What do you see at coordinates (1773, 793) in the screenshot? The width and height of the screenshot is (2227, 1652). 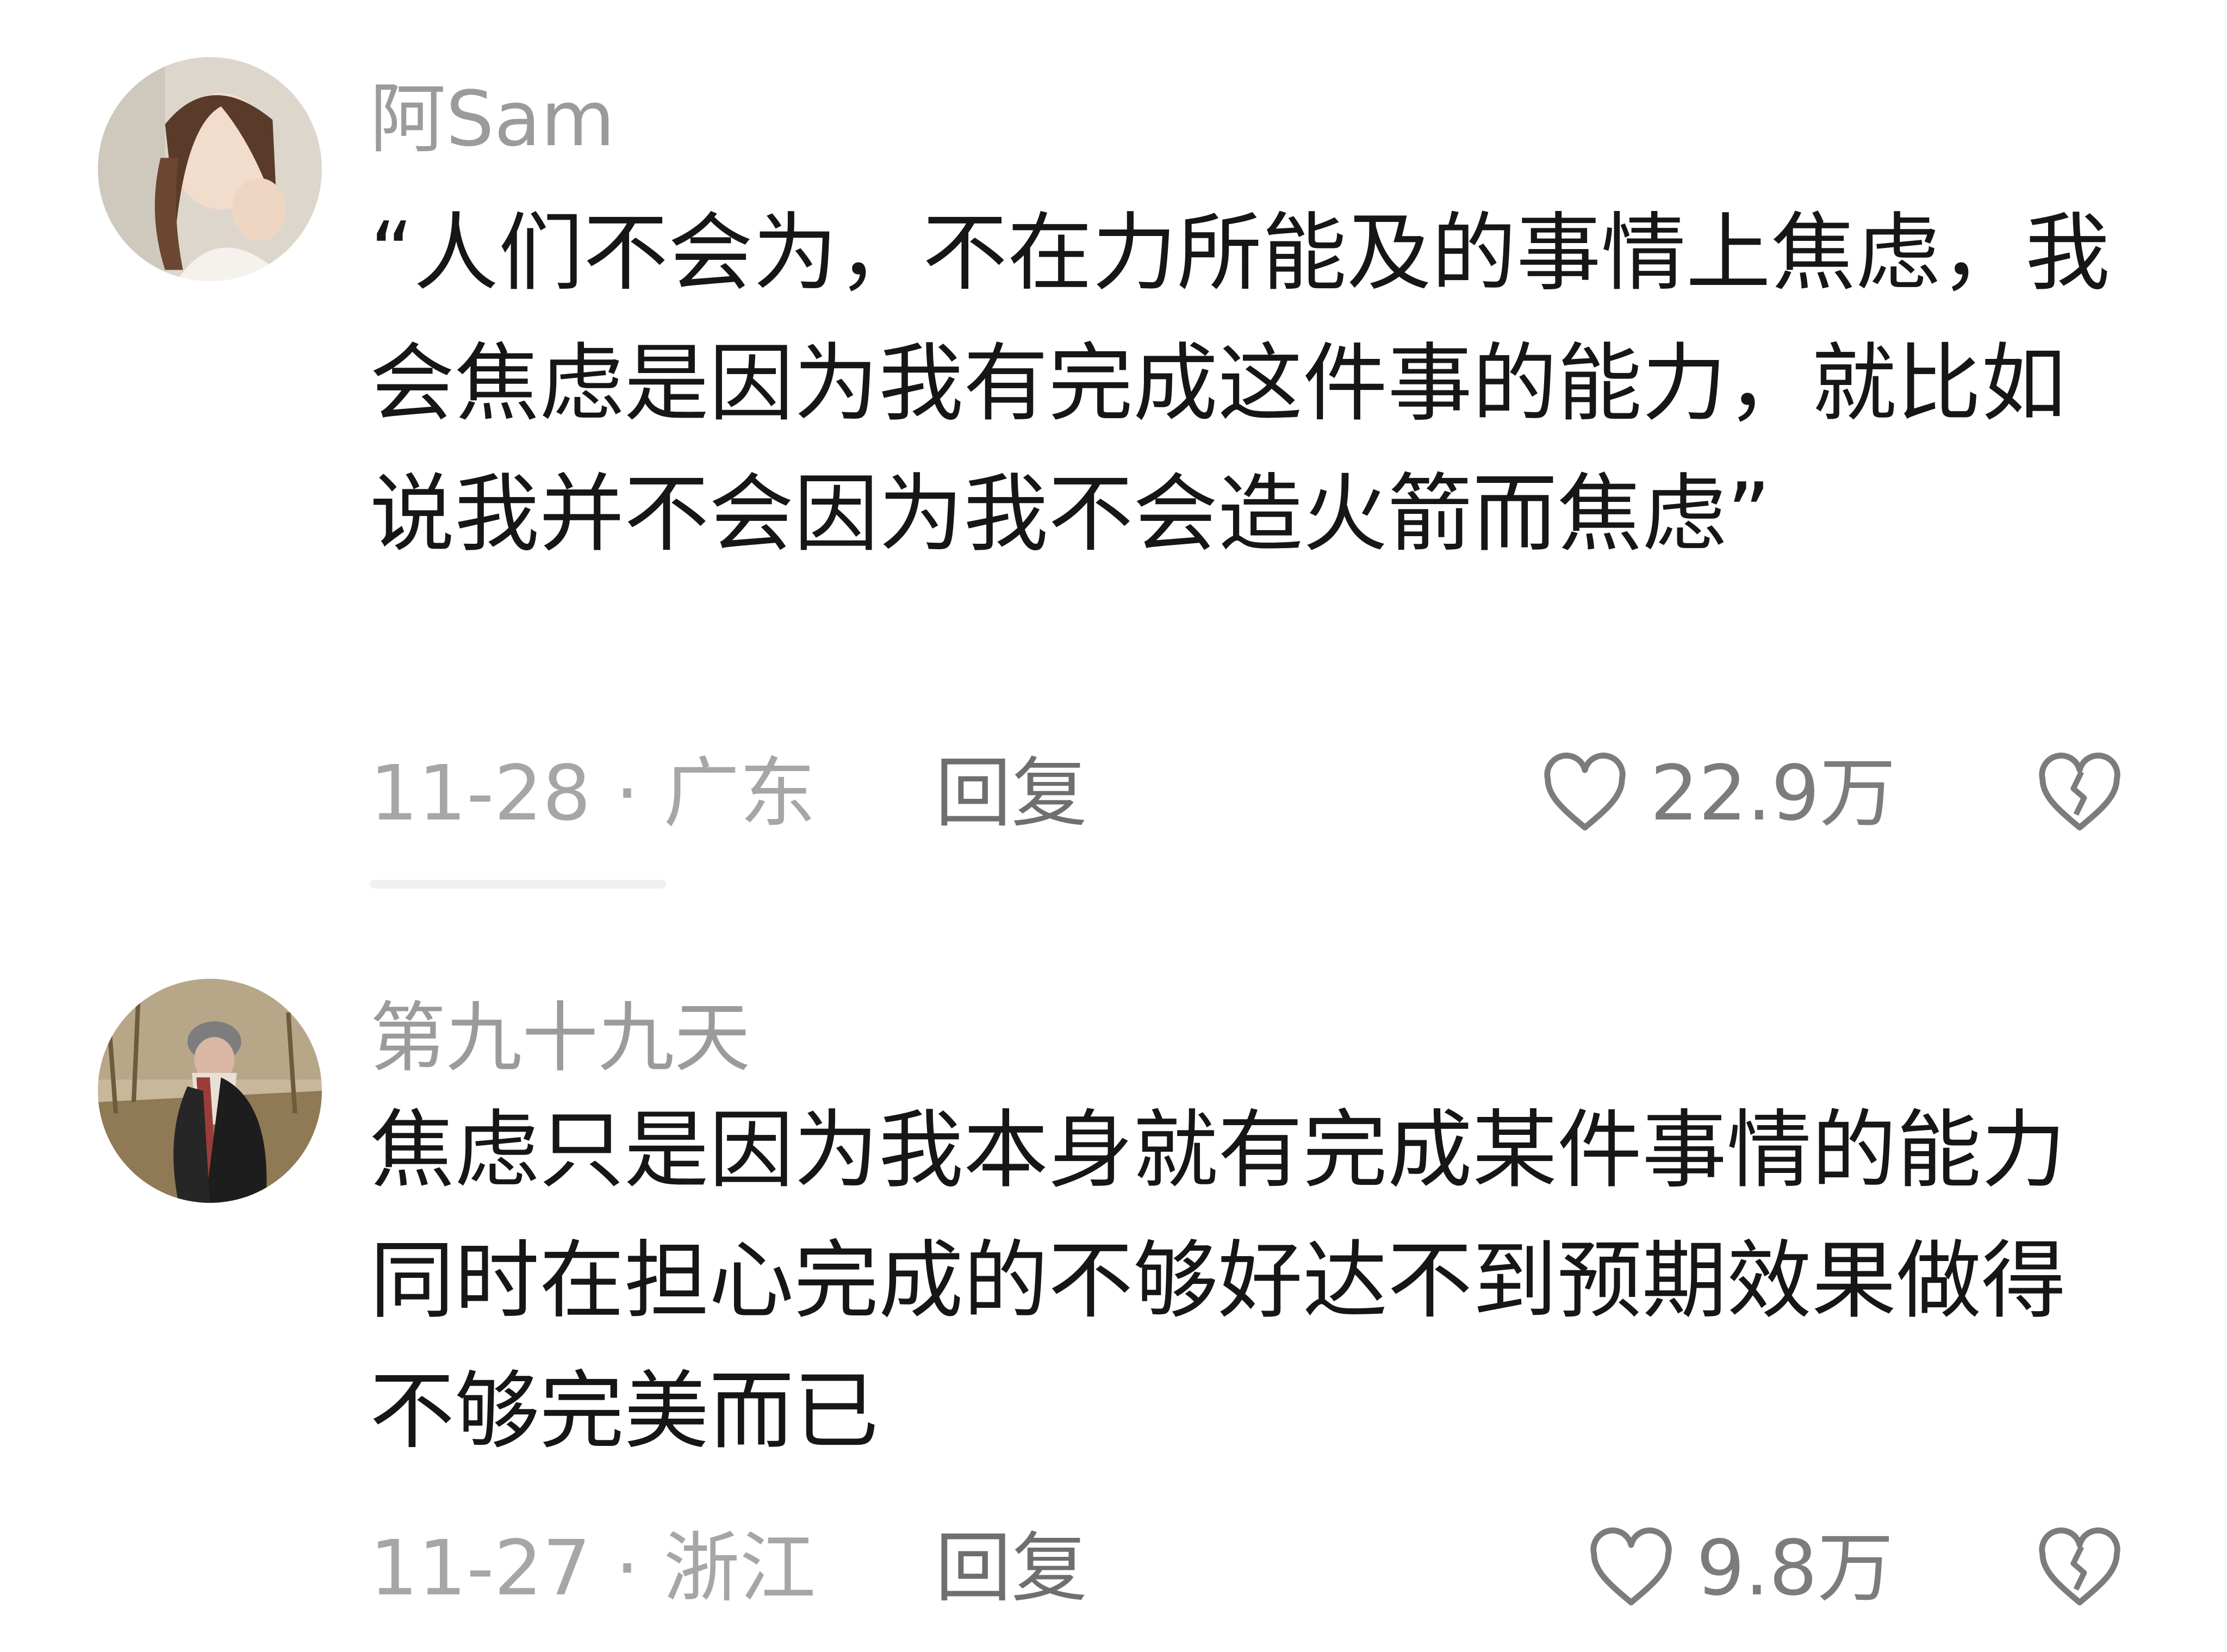 I see `like-count: 22.9万` at bounding box center [1773, 793].